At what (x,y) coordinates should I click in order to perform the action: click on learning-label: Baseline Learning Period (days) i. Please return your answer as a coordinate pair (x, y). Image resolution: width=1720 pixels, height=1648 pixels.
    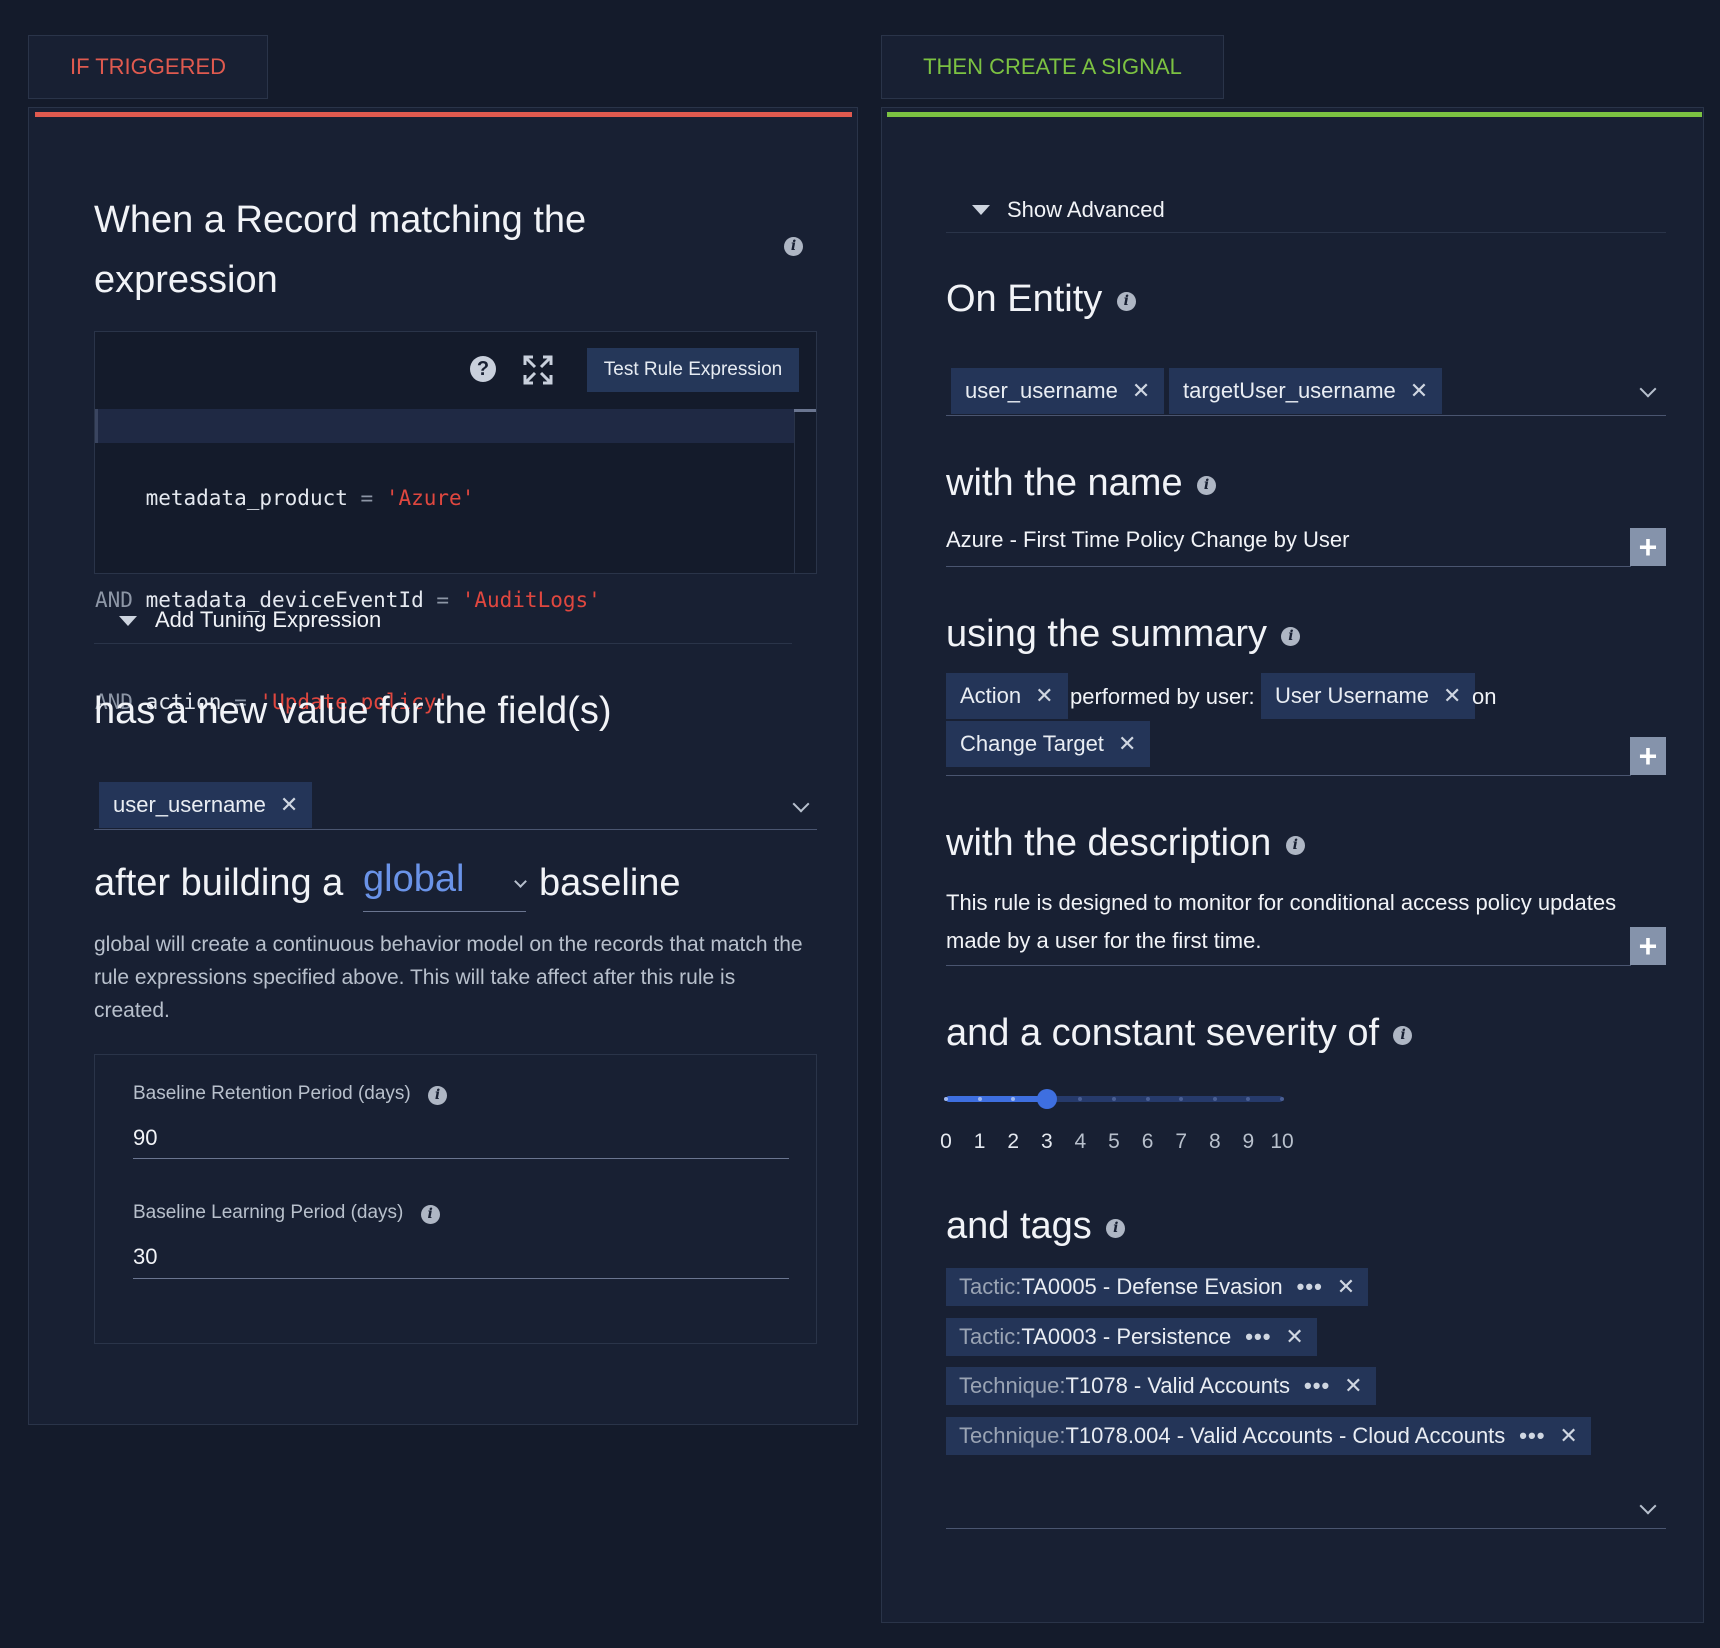
    Looking at the image, I should click on (286, 1213).